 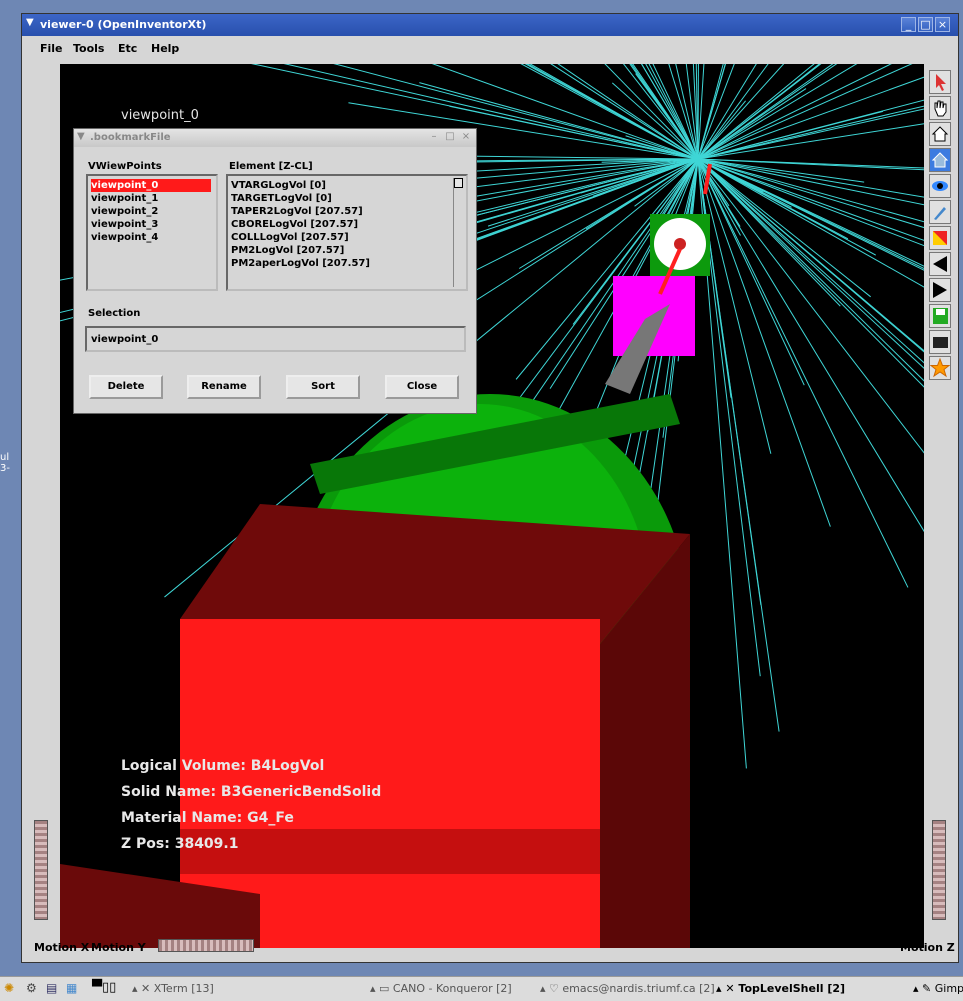 I want to click on motion-y-label: Motion Y, so click(x=118, y=947).